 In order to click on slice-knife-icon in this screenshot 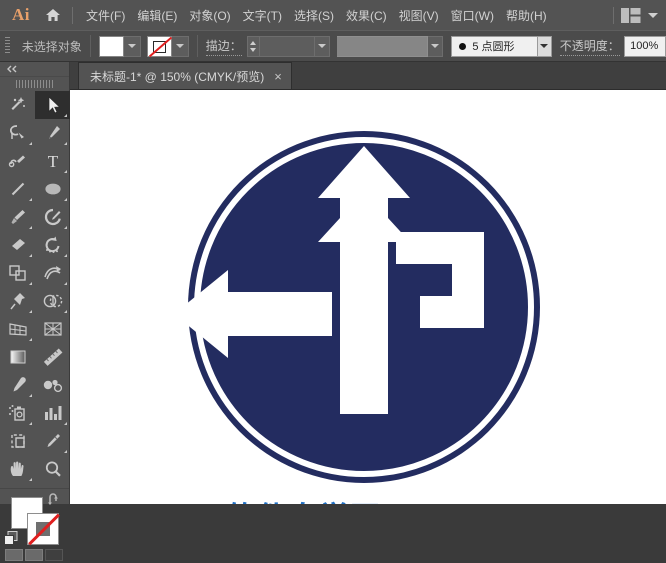, I will do `click(53, 440)`.